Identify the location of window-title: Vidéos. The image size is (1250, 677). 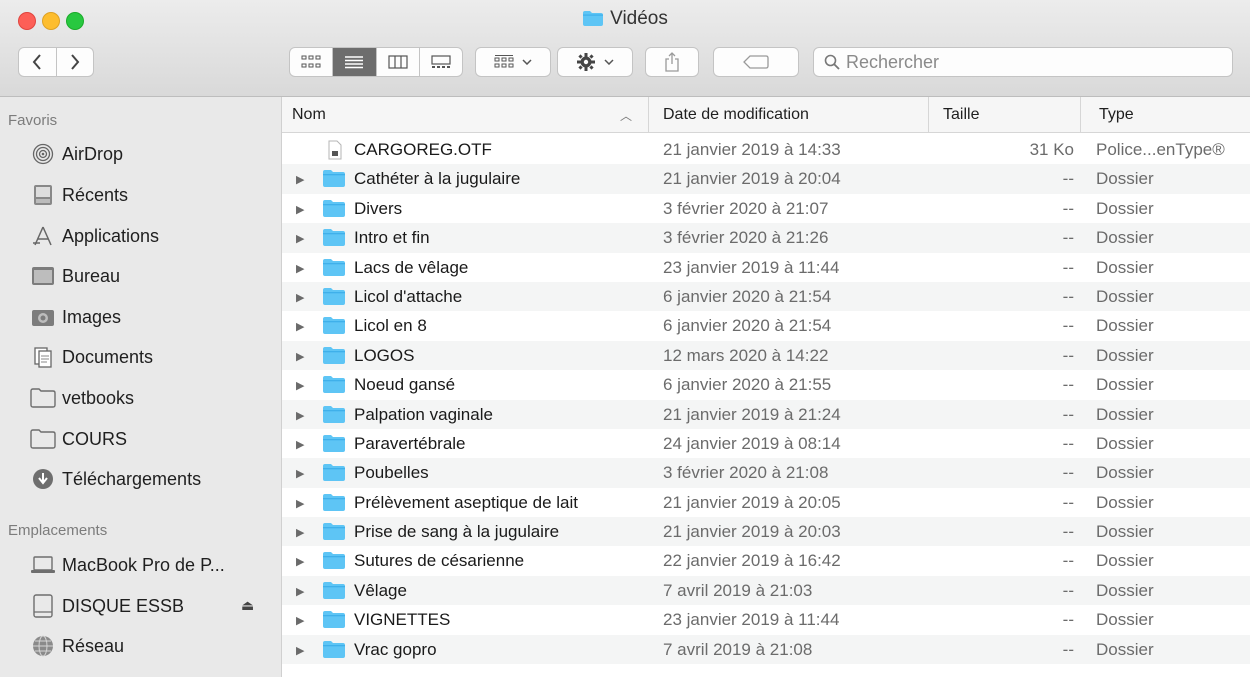
(625, 20).